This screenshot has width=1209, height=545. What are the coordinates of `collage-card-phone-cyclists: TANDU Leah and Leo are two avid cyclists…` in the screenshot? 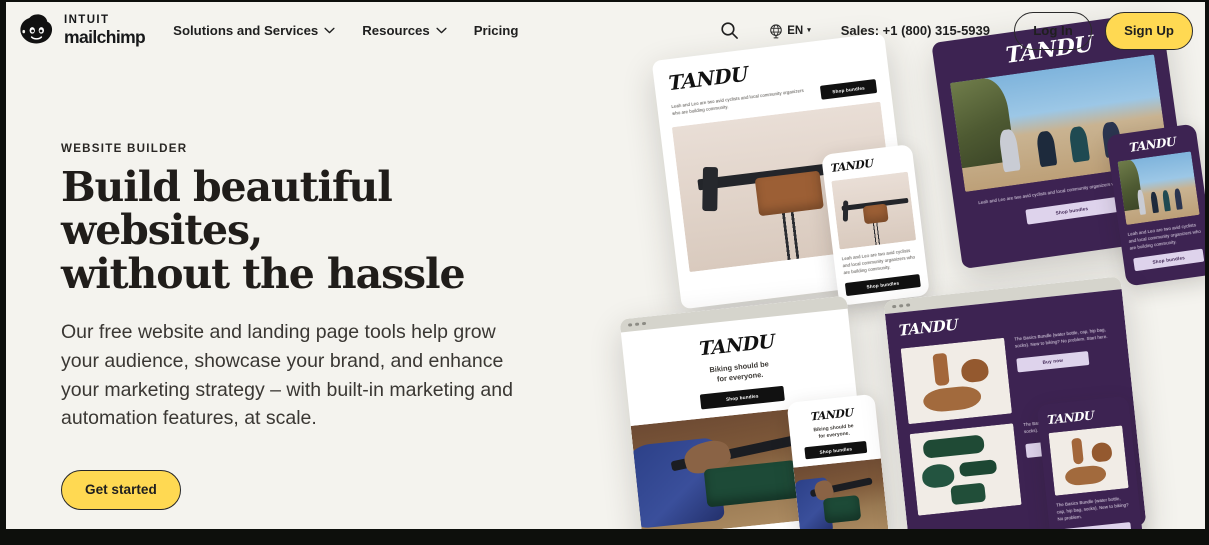 It's located at (1155, 205).